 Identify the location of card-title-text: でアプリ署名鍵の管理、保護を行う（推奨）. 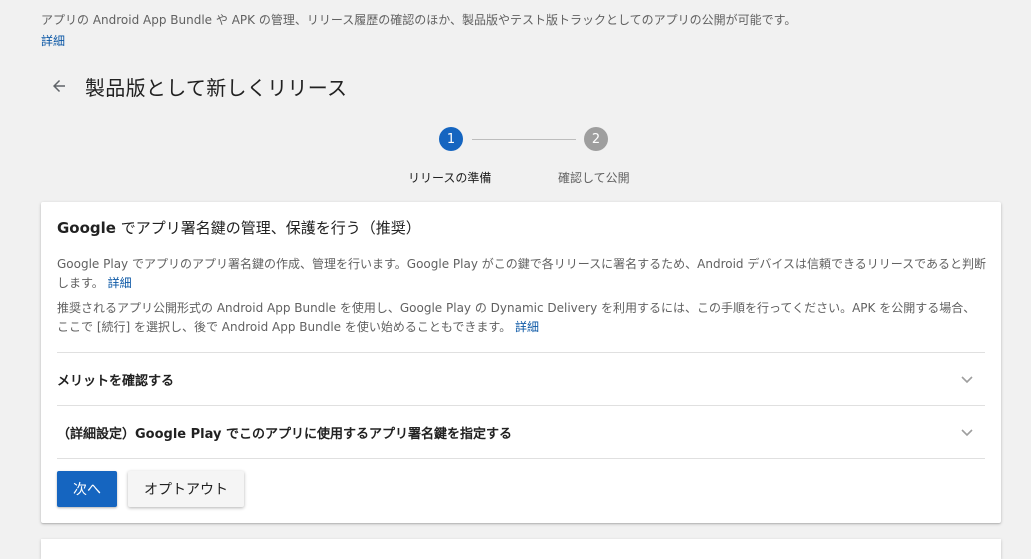
(268, 228).